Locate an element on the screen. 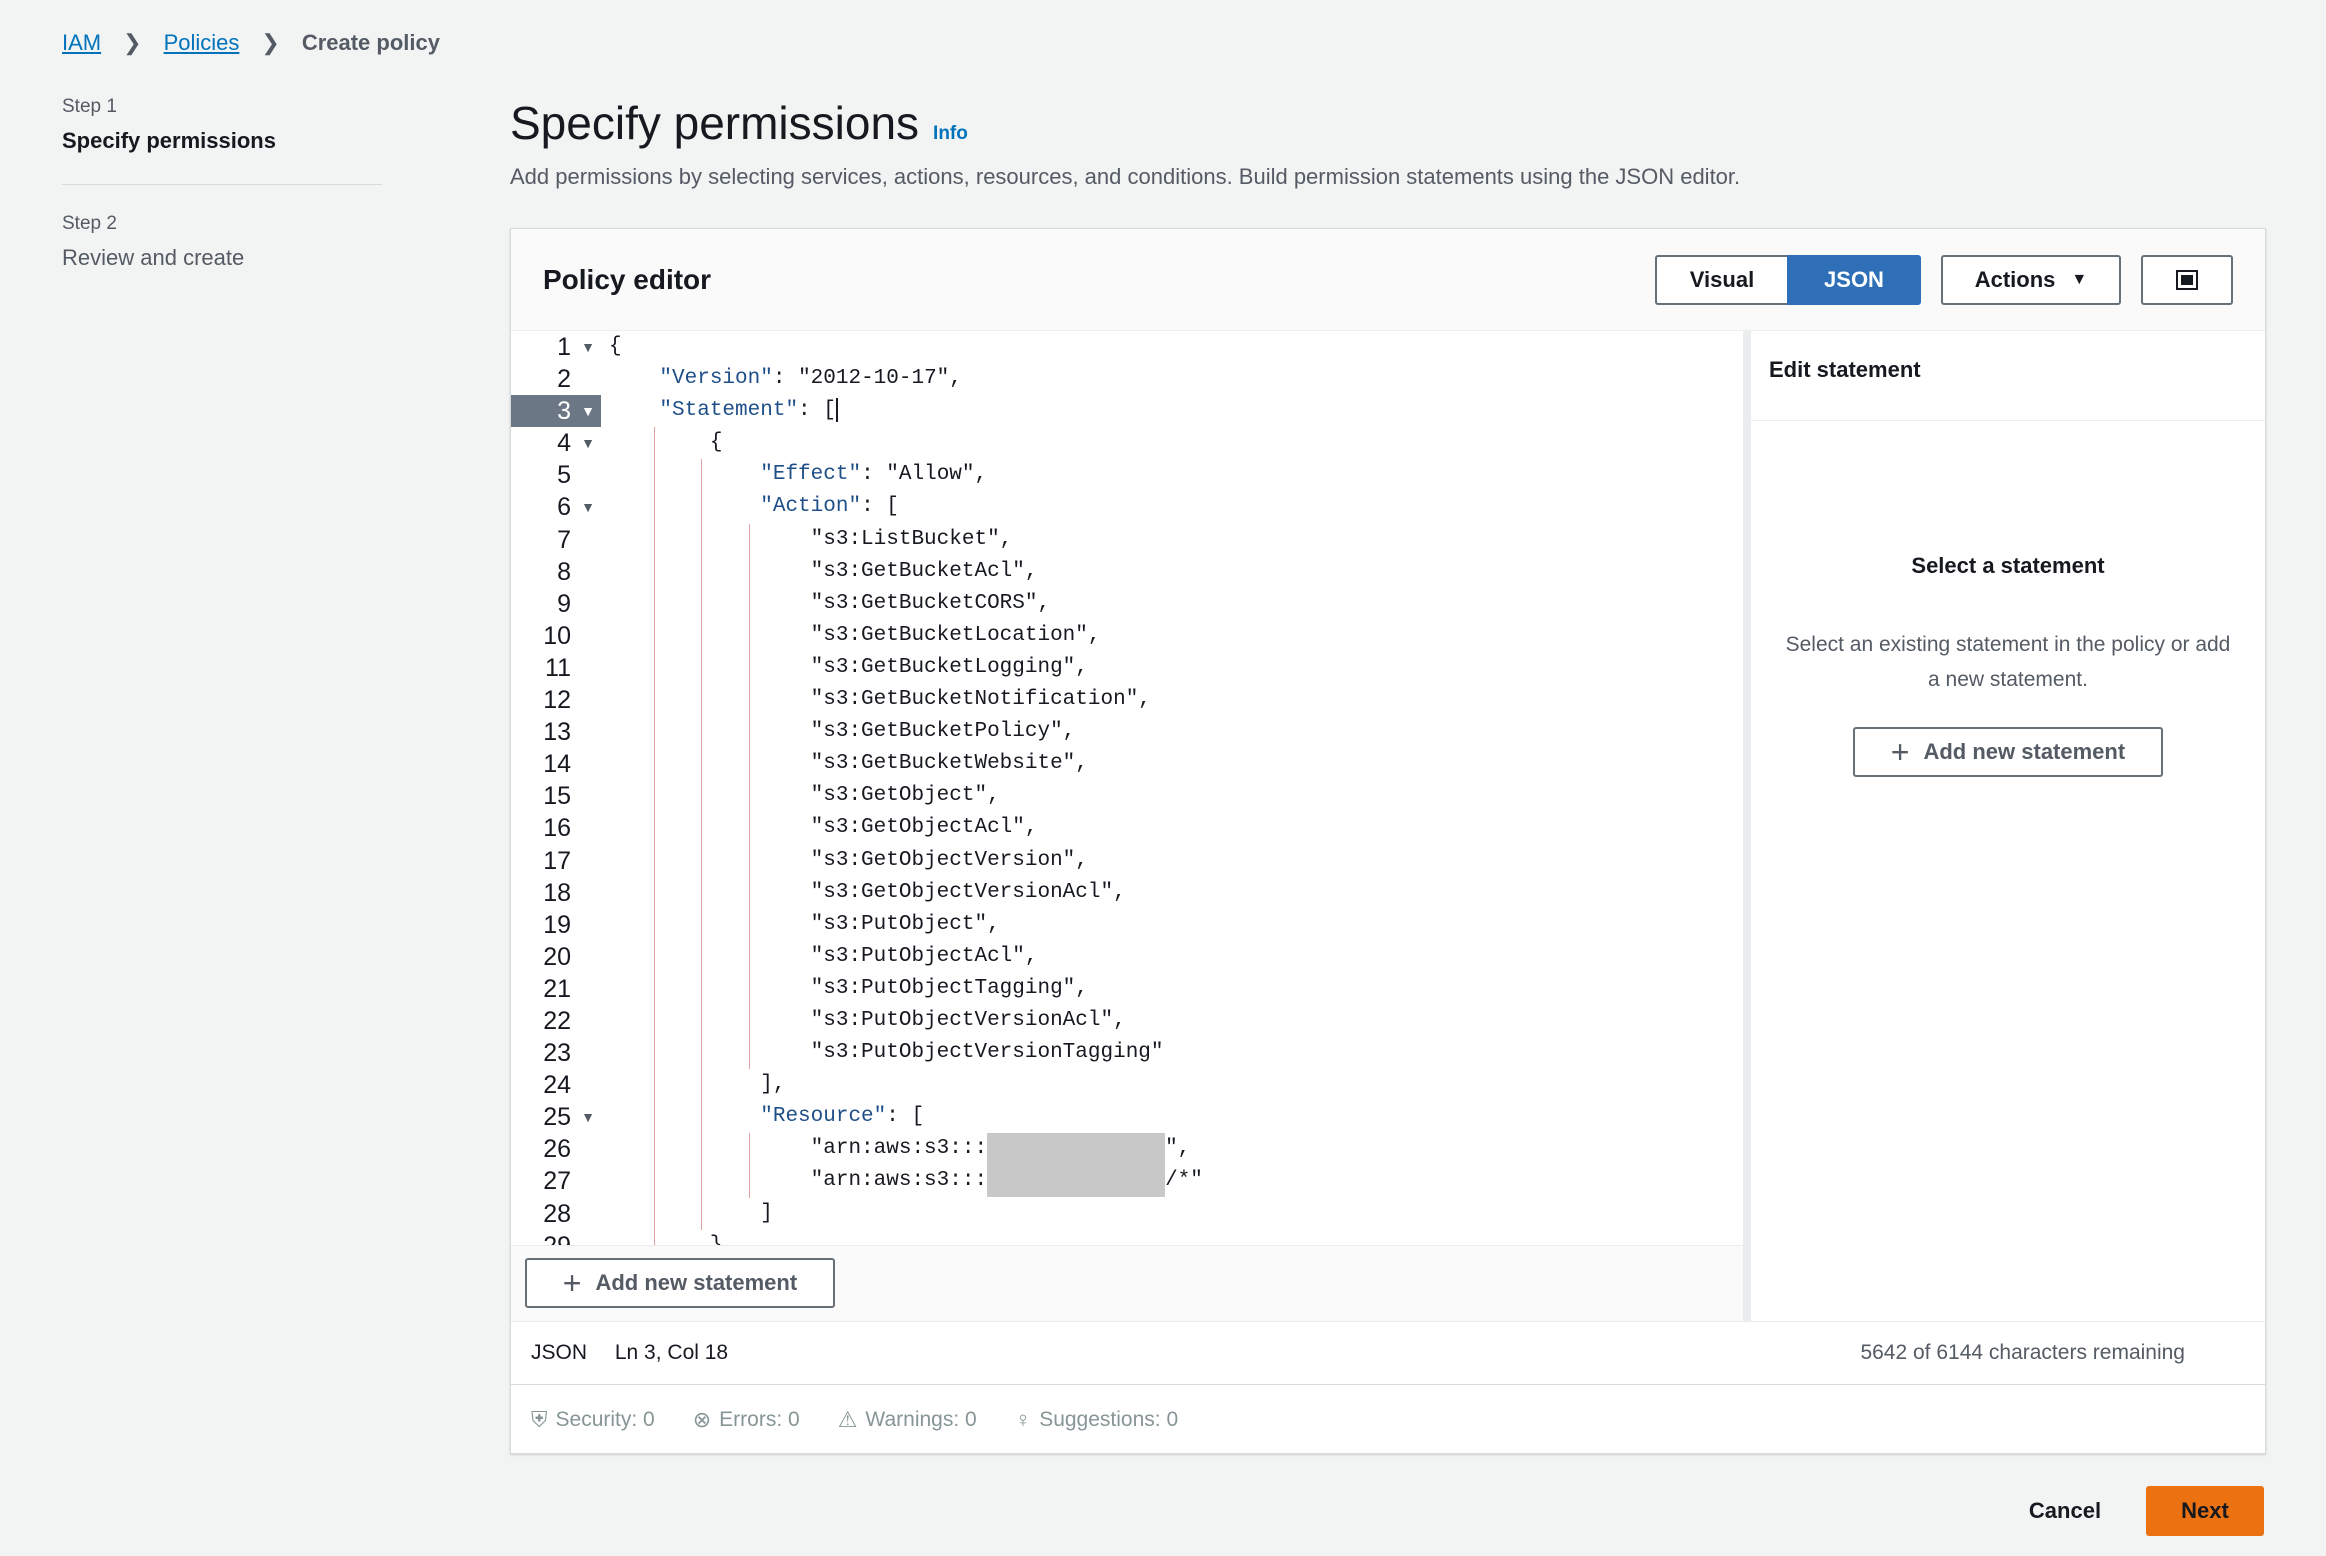  line-number: 13 is located at coordinates (557, 732).